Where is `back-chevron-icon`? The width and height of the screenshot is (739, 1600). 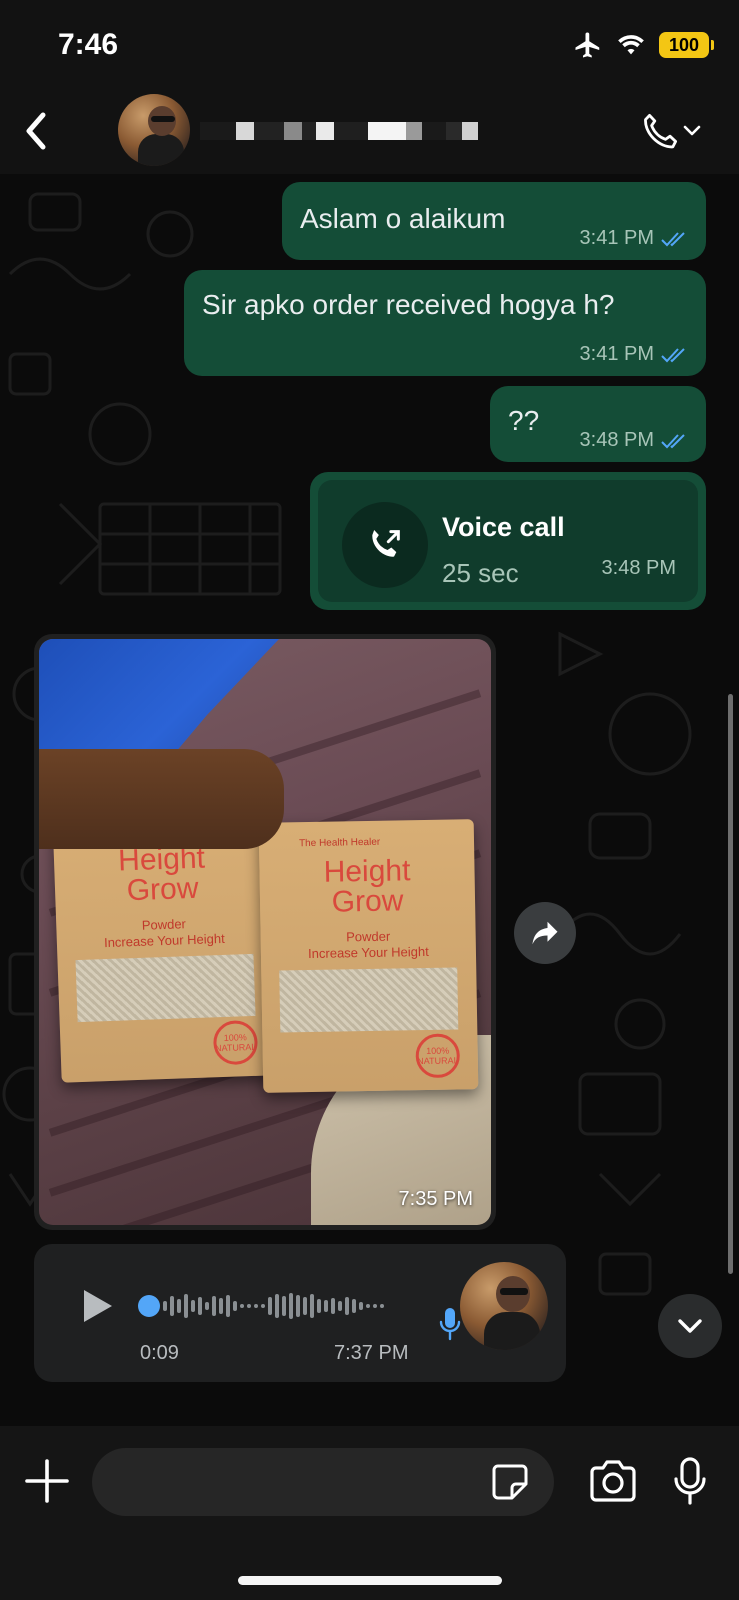
back-chevron-icon is located at coordinates (36, 131).